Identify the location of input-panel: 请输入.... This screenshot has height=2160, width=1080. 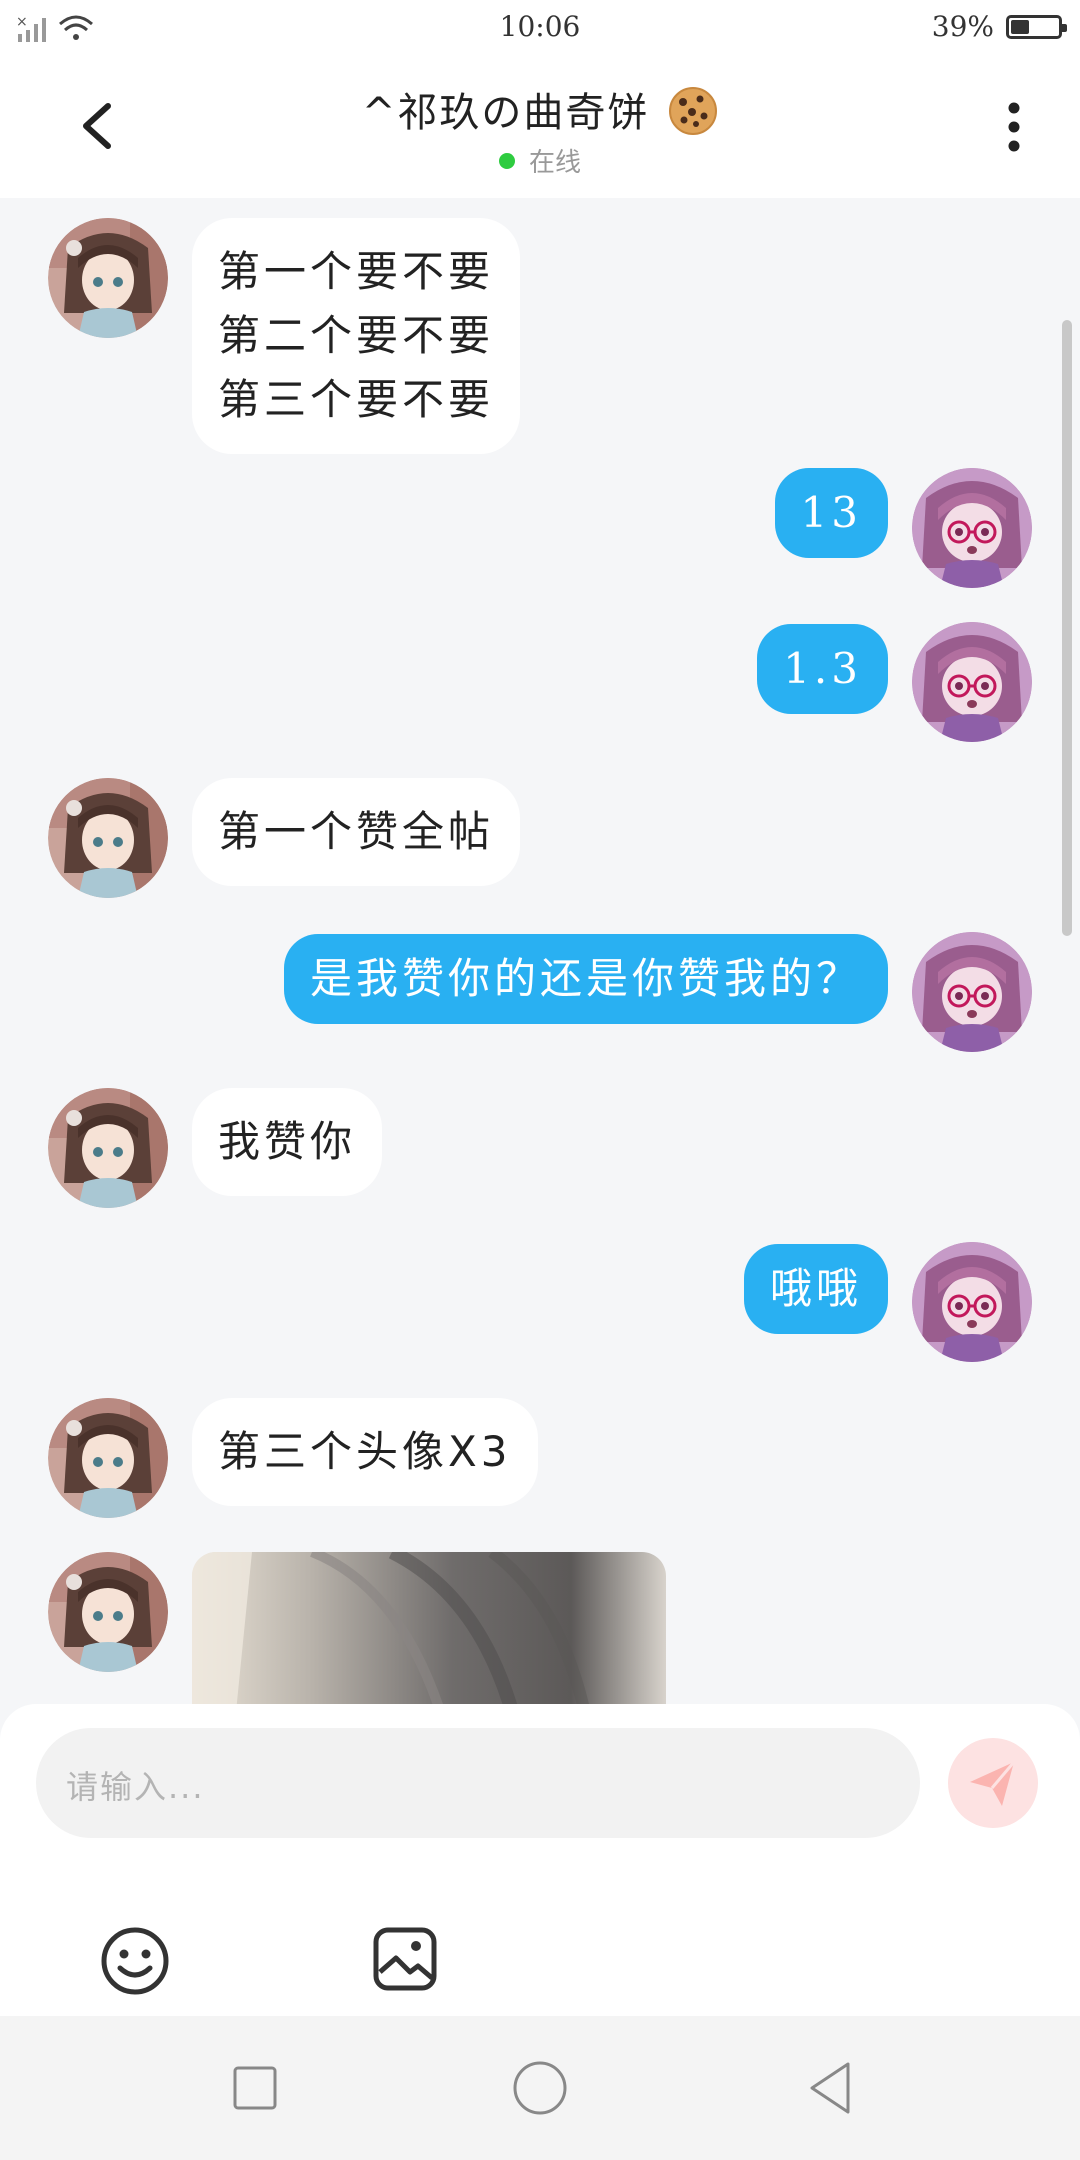
(540, 1860).